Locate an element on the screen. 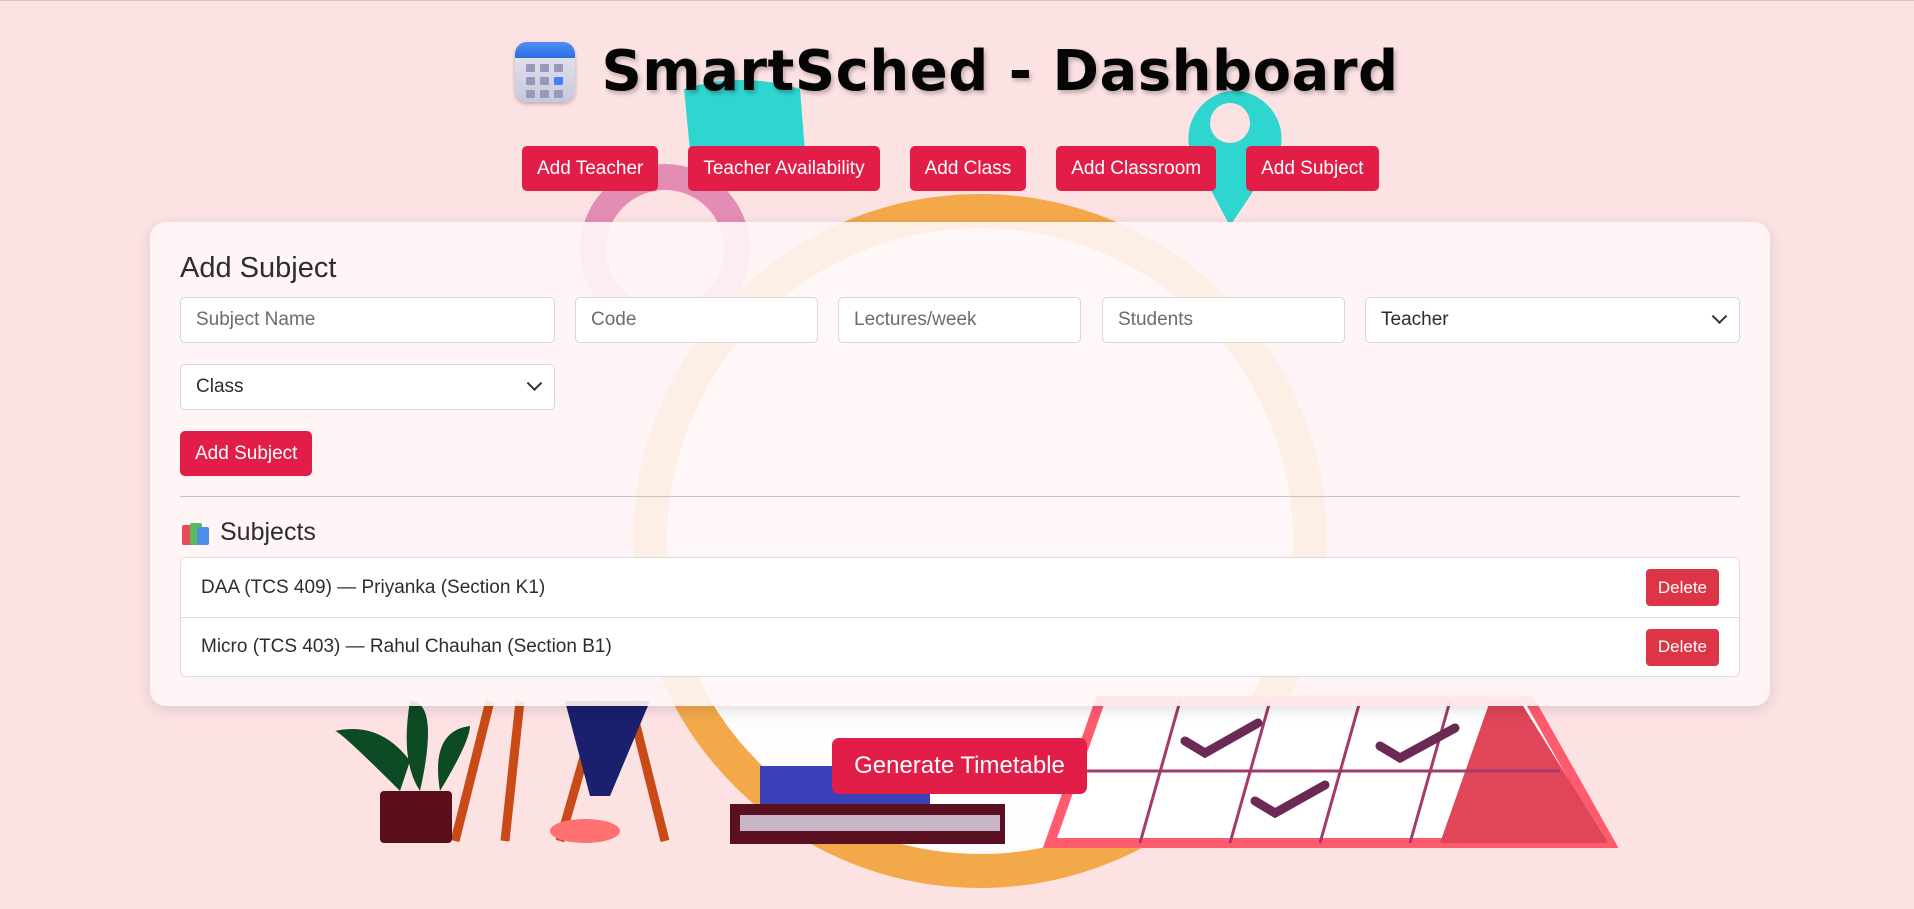 The width and height of the screenshot is (1914, 909). subjects-heading-label: Subjects is located at coordinates (268, 532).